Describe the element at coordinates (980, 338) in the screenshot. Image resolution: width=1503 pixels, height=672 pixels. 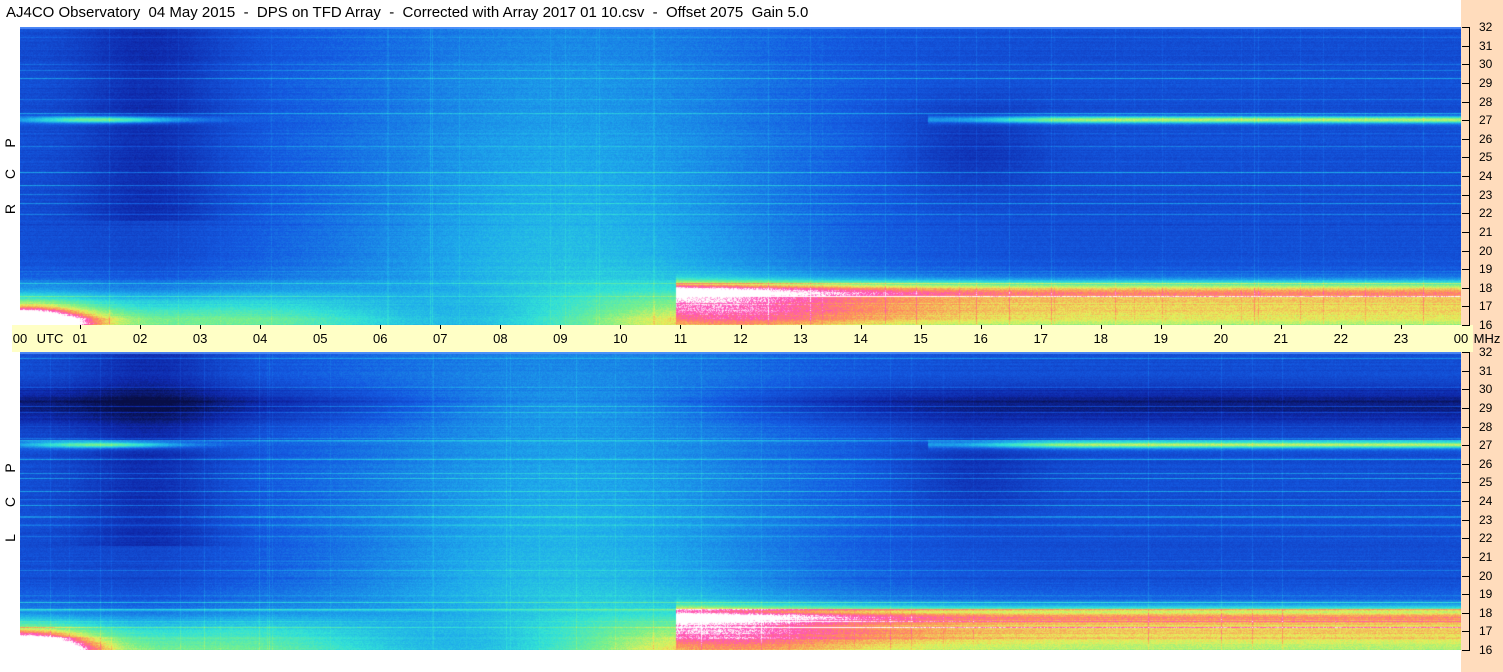
I see `time-tick-label: 16` at that location.